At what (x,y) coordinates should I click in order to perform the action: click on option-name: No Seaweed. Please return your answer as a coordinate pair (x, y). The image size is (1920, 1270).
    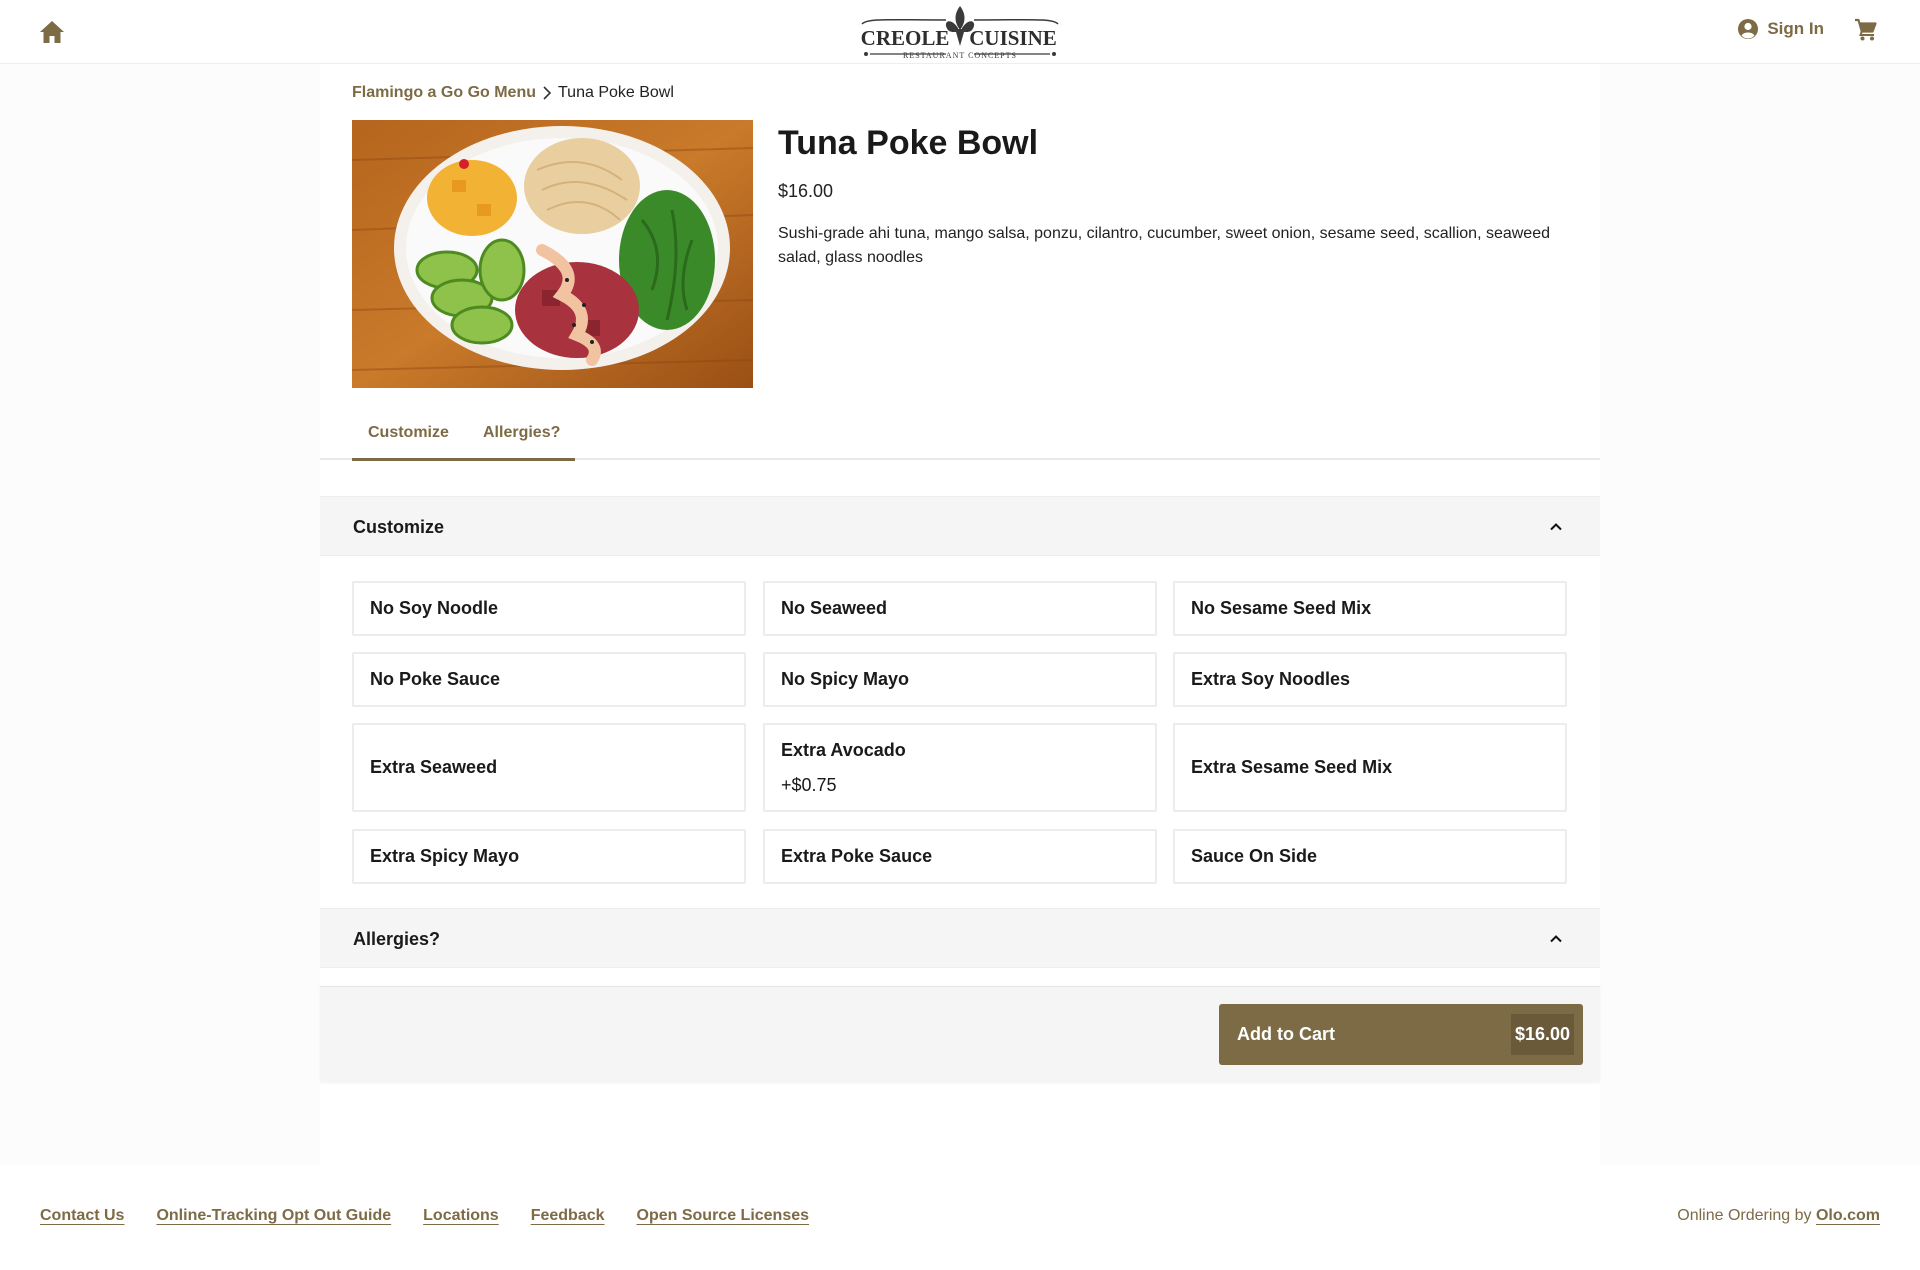
    Looking at the image, I should click on (834, 608).